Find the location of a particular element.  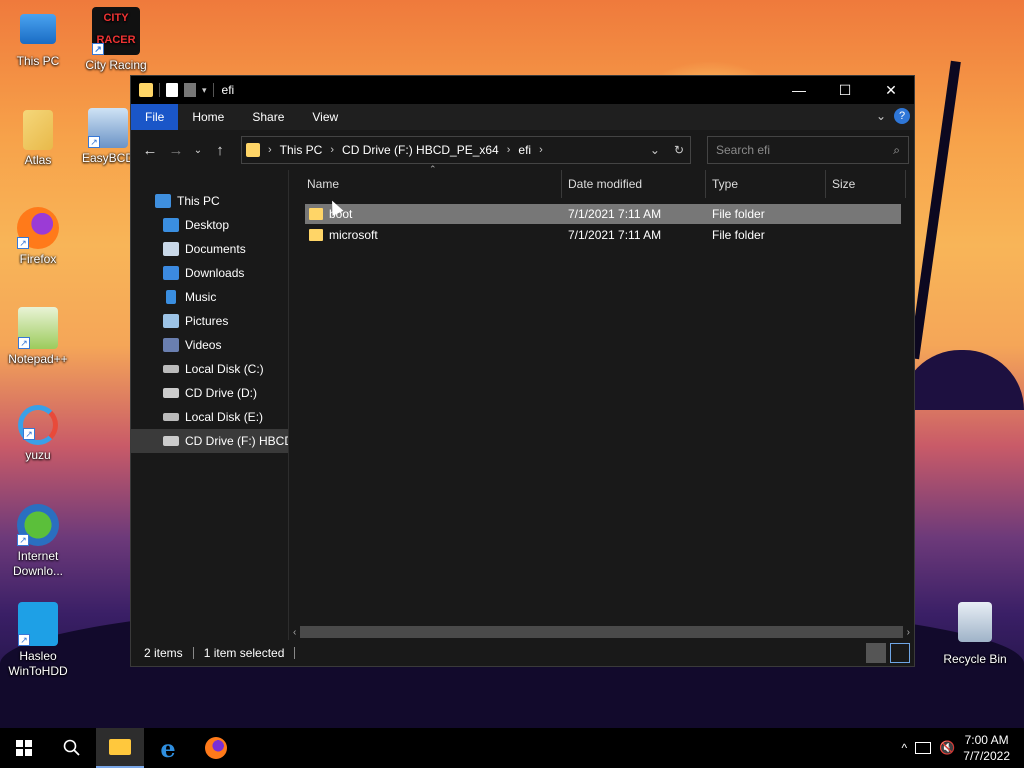

clock: 7:00 AM 7/7/2022 is located at coordinates (986, 748).